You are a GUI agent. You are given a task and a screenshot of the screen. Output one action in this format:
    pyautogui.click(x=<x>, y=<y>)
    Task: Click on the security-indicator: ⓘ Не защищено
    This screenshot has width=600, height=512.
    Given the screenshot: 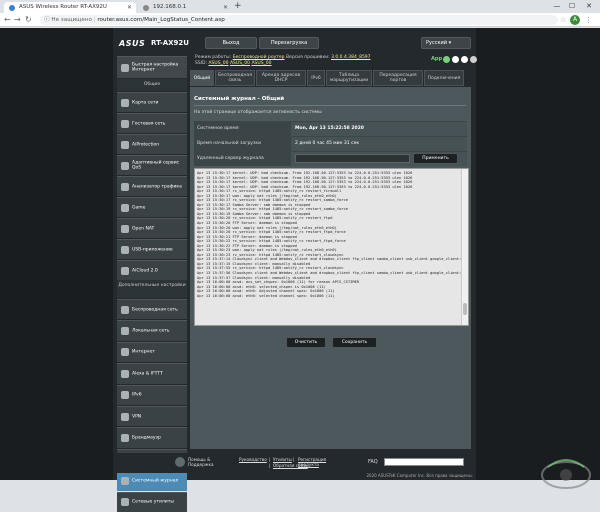 What is the action you would take?
    pyautogui.click(x=68, y=20)
    